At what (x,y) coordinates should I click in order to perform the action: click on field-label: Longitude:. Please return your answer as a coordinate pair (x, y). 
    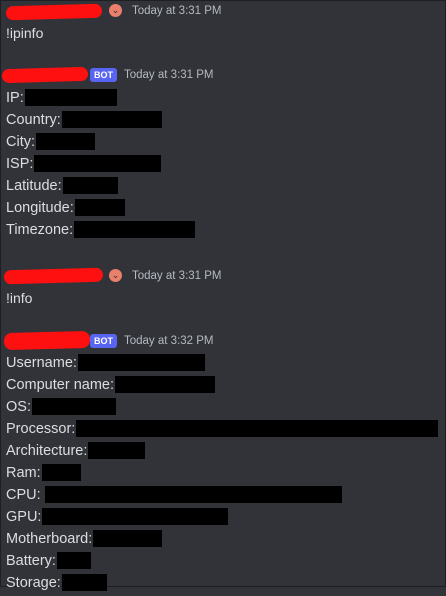
    Looking at the image, I should click on (40, 208).